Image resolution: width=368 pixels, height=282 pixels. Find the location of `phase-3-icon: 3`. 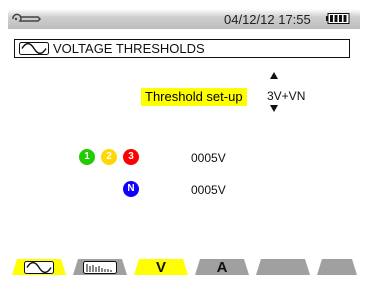

phase-3-icon: 3 is located at coordinates (131, 157).